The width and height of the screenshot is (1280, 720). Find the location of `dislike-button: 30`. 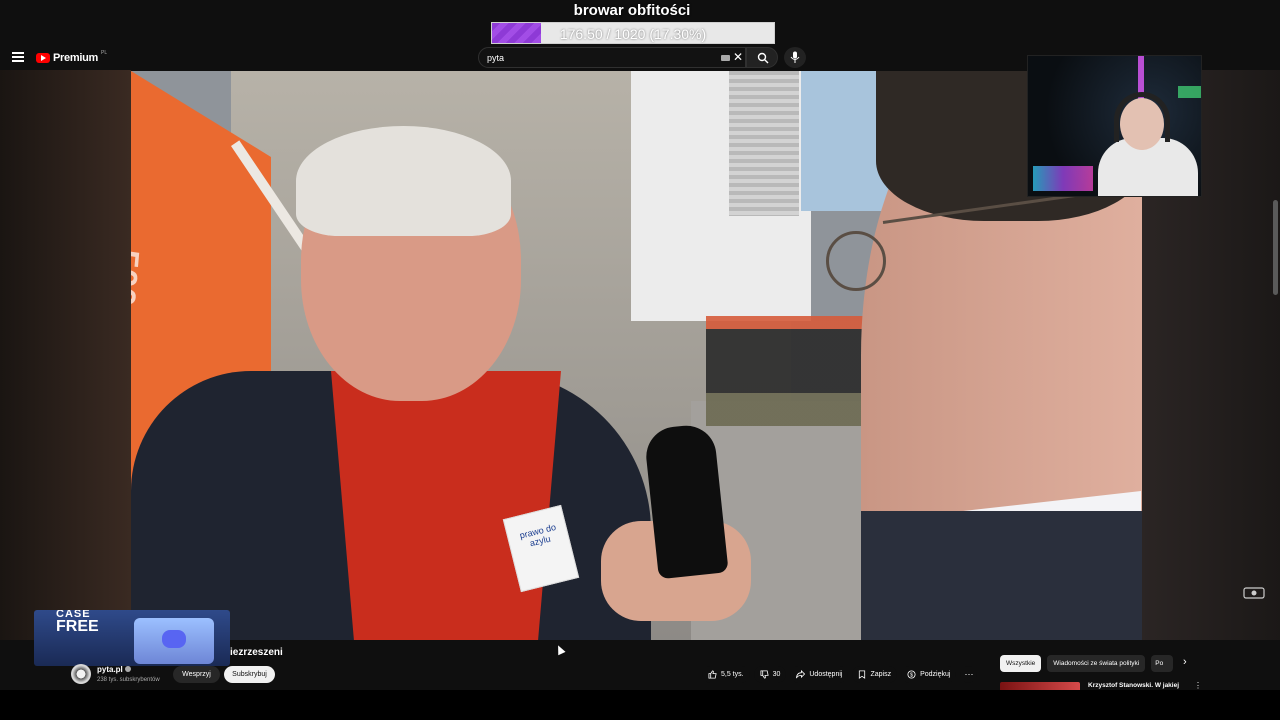

dislike-button: 30 is located at coordinates (770, 674).